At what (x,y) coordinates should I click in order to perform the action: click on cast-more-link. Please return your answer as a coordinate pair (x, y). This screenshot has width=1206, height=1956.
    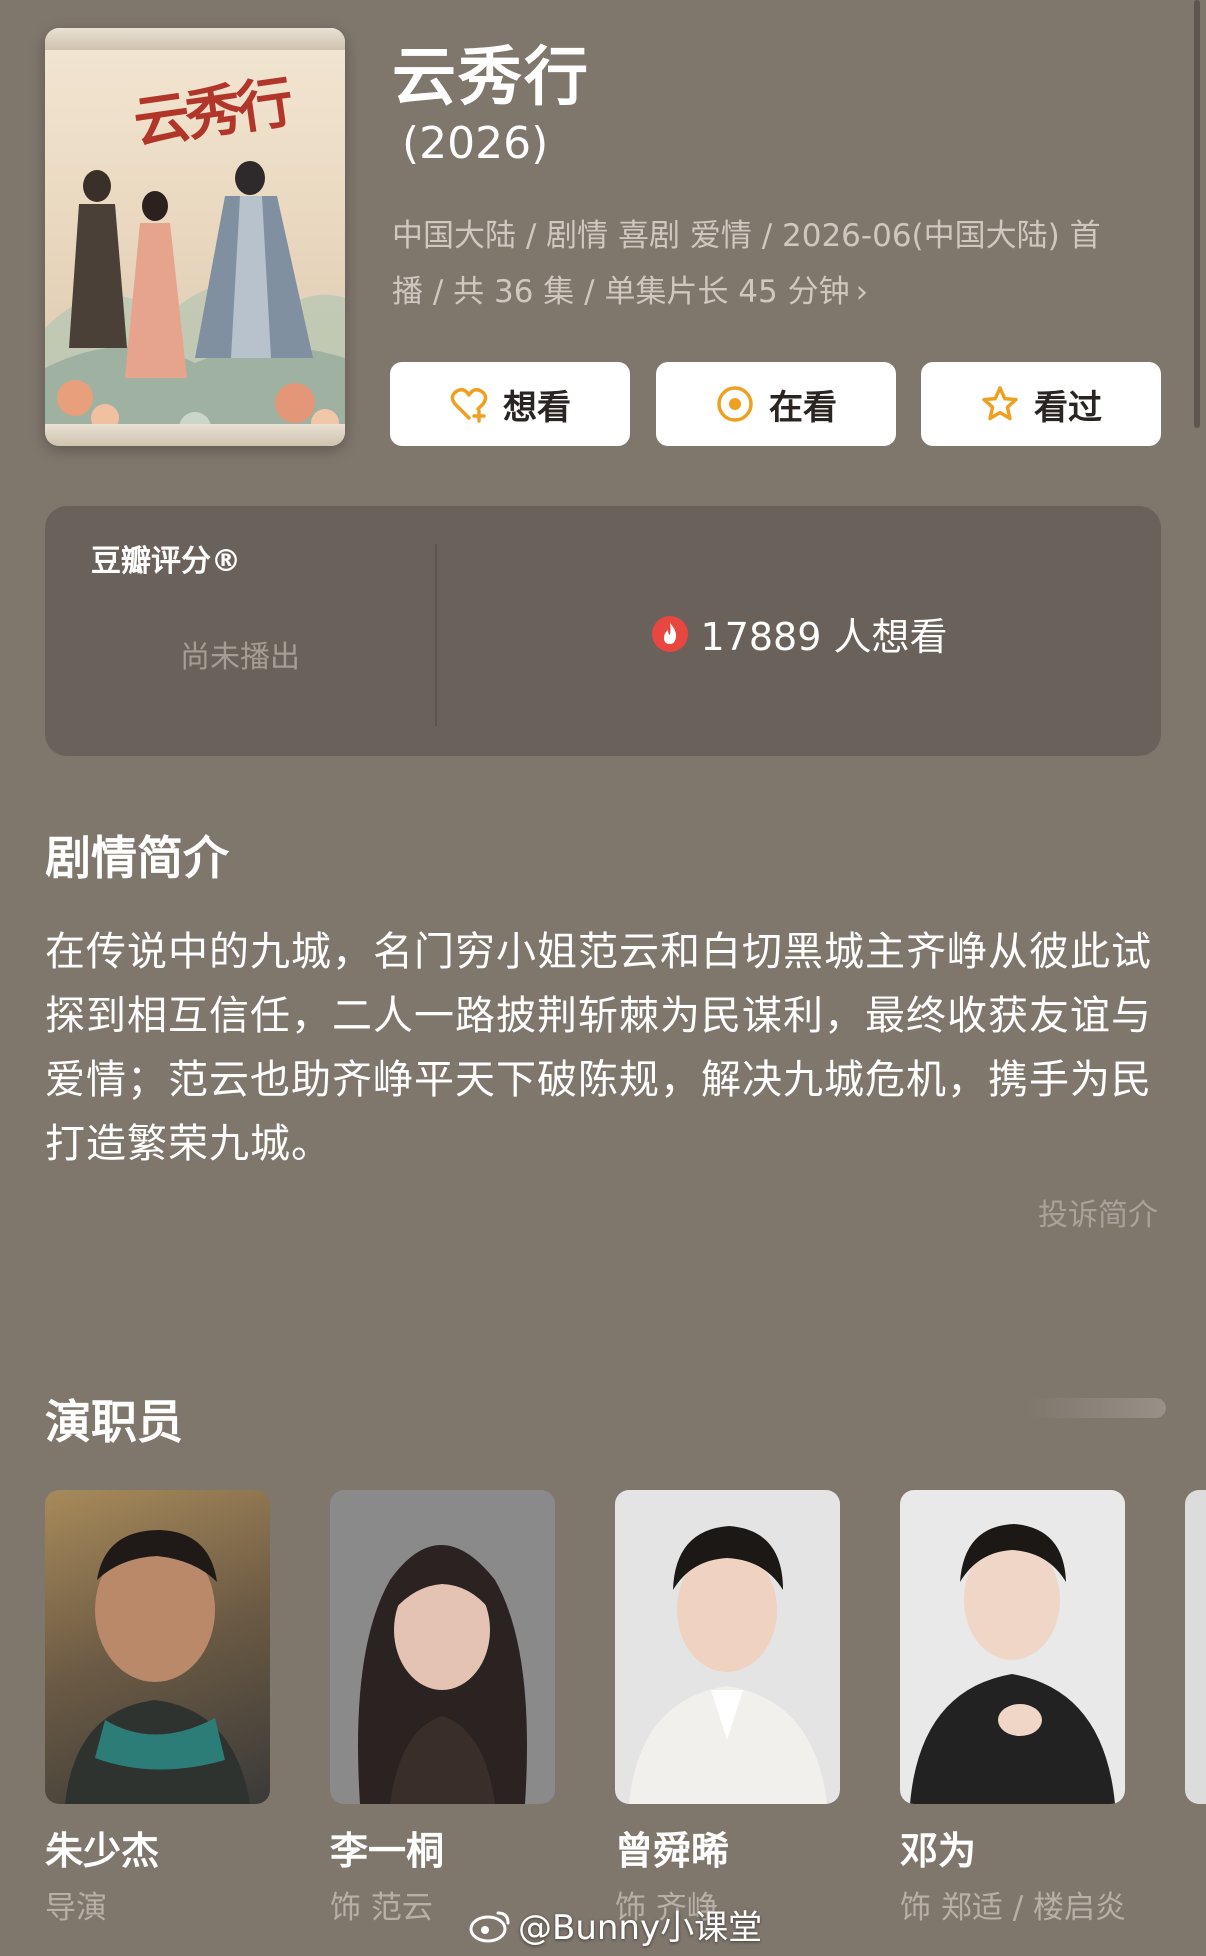
    Looking at the image, I should click on (1096, 1408).